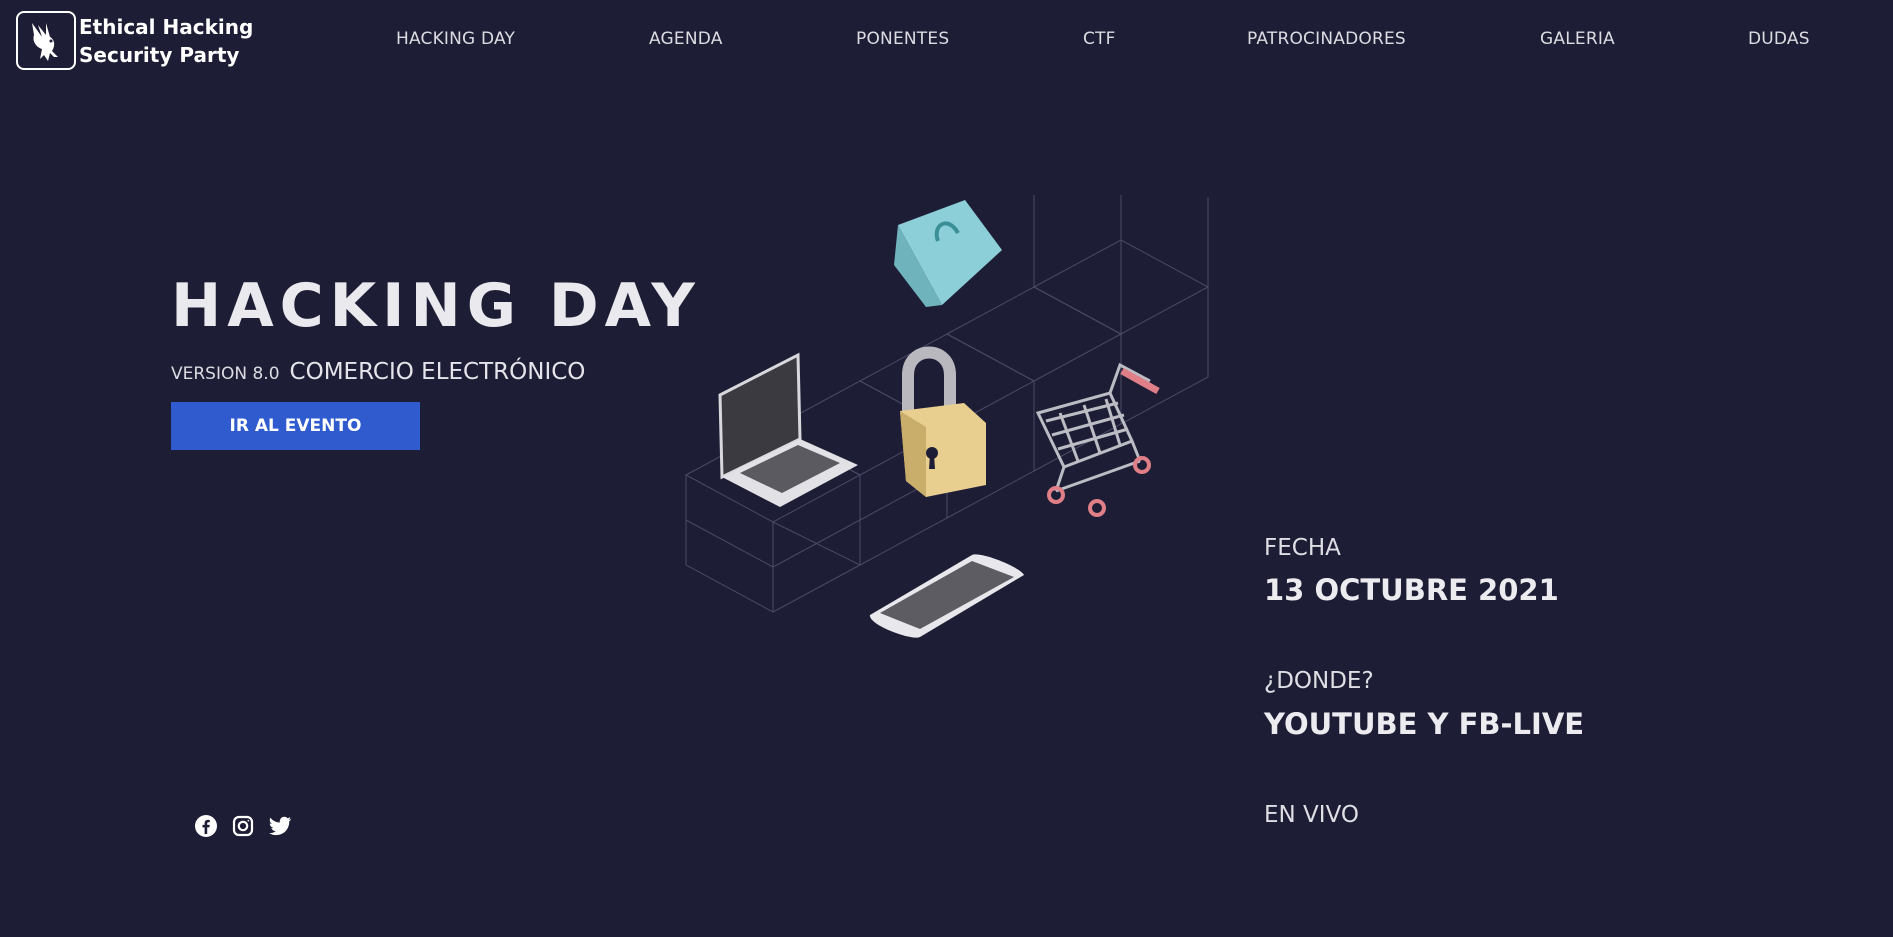 This screenshot has height=937, width=1893. Describe the element at coordinates (225, 374) in the screenshot. I see `version-label: VERSION 8.0` at that location.